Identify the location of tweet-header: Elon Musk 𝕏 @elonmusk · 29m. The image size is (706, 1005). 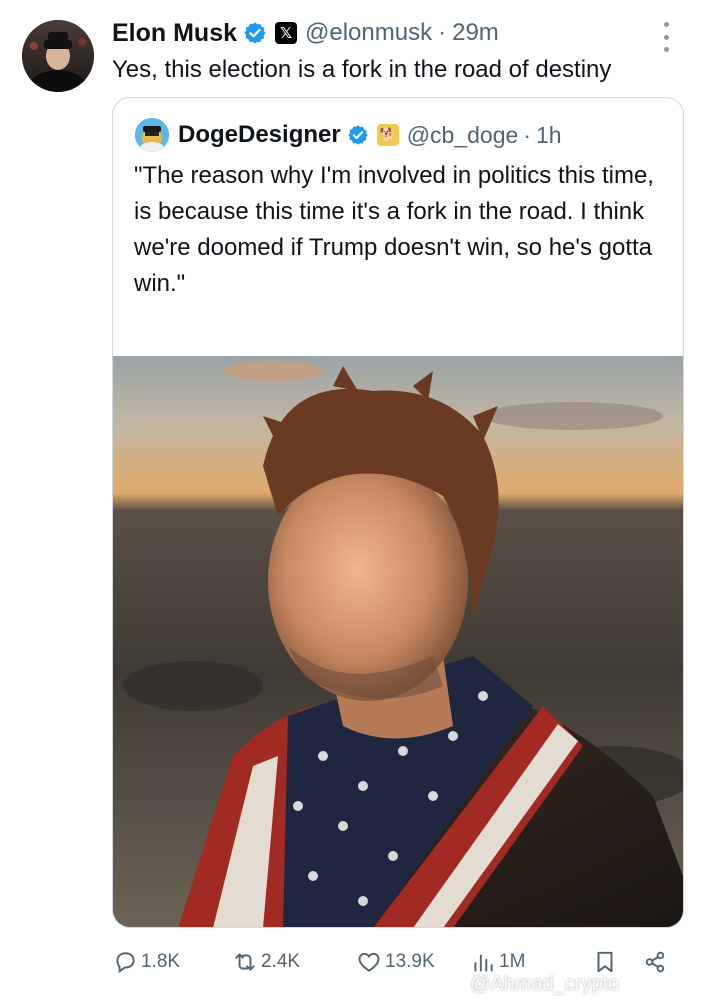
(305, 33).